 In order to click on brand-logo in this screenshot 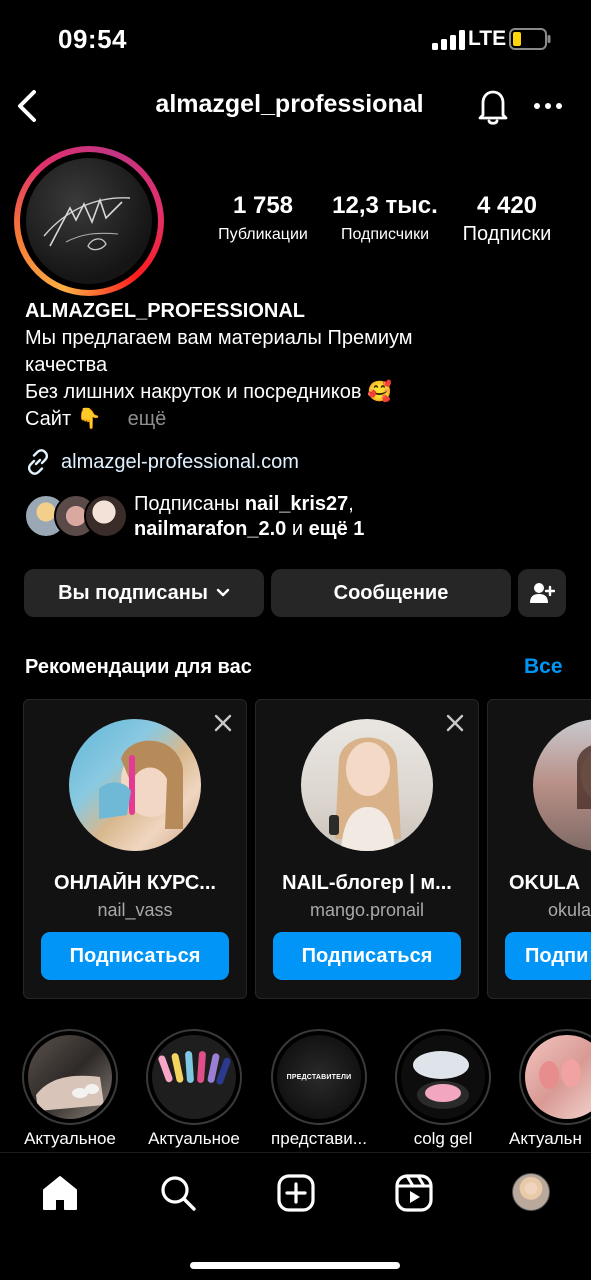, I will do `click(87, 224)`.